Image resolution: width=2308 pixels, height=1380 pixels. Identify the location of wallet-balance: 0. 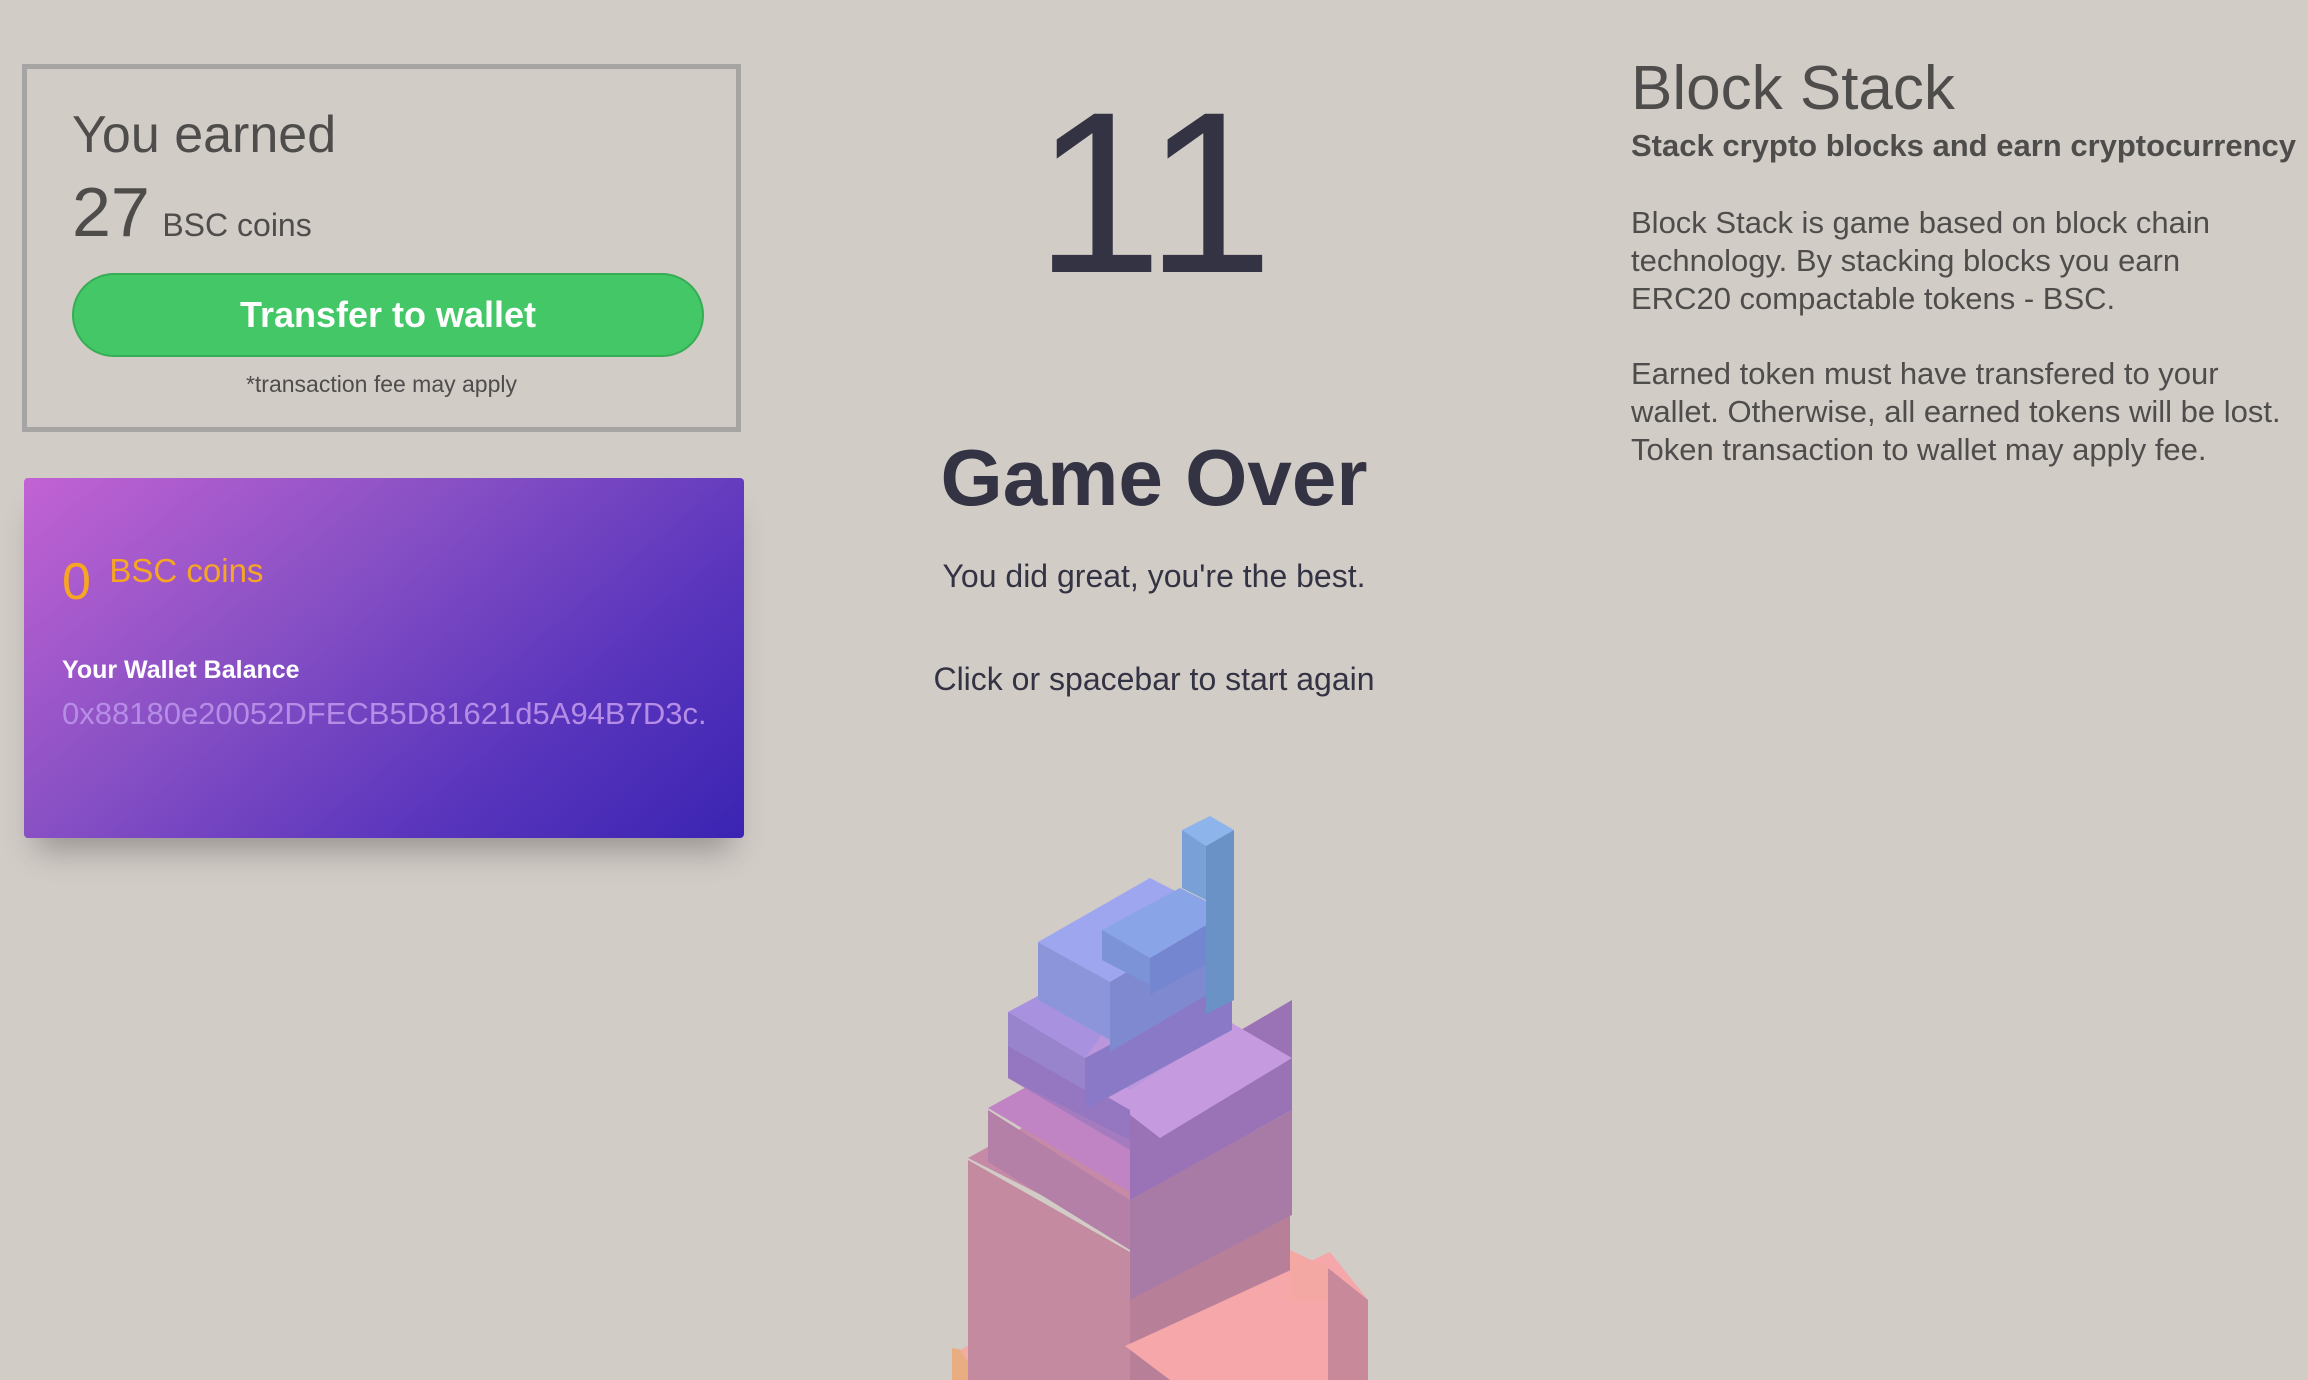
(76, 582).